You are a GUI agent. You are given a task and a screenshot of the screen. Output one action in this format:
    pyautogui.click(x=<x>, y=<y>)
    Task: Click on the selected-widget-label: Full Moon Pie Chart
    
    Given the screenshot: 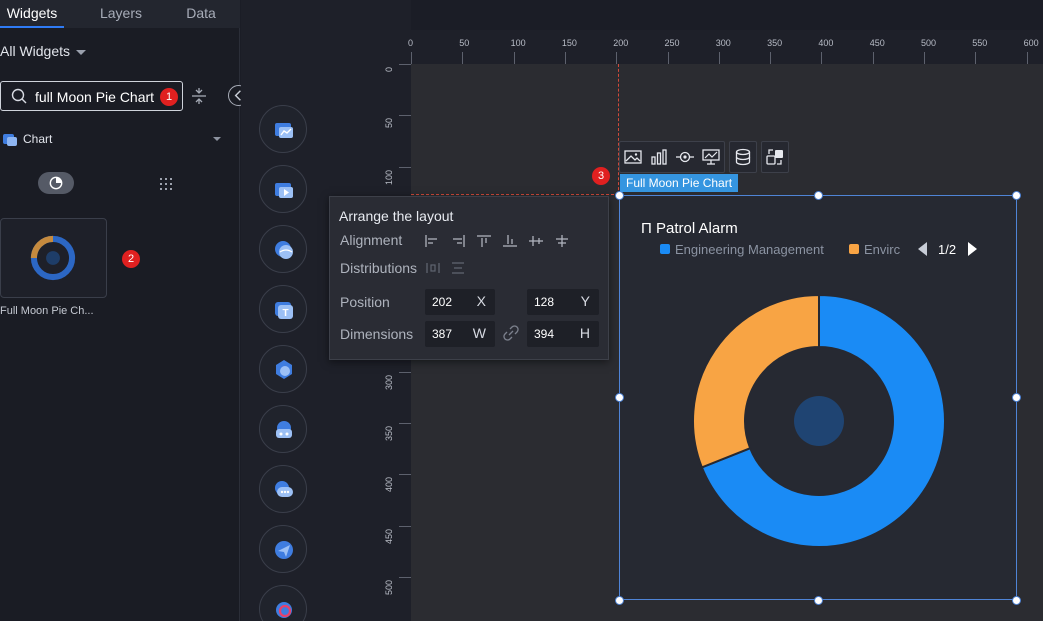 What is the action you would take?
    pyautogui.click(x=679, y=183)
    